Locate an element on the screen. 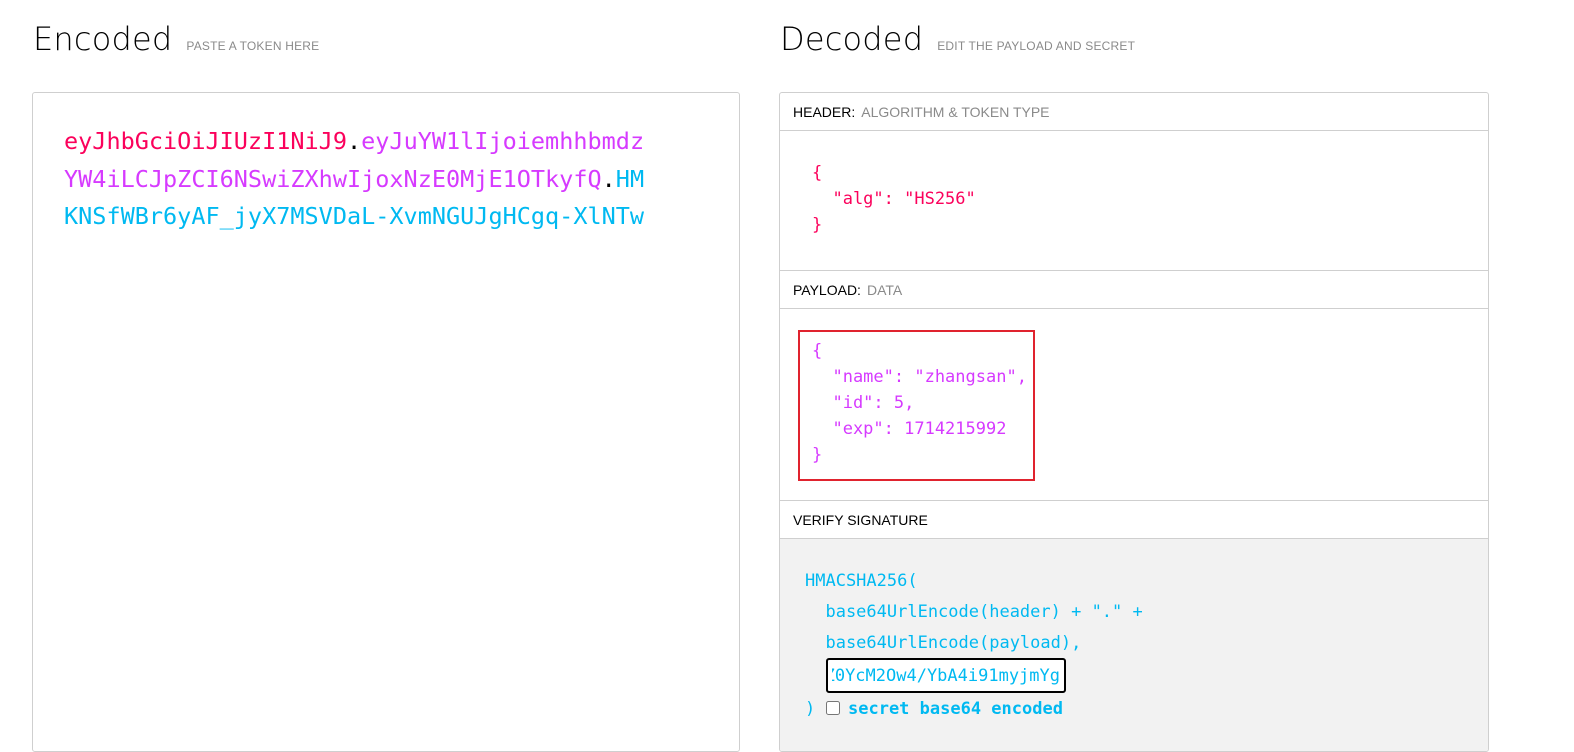 This screenshot has height=752, width=1574. header-section-title: HEADER: ALGORITHM & TOKEN TYPE is located at coordinates (1134, 112).